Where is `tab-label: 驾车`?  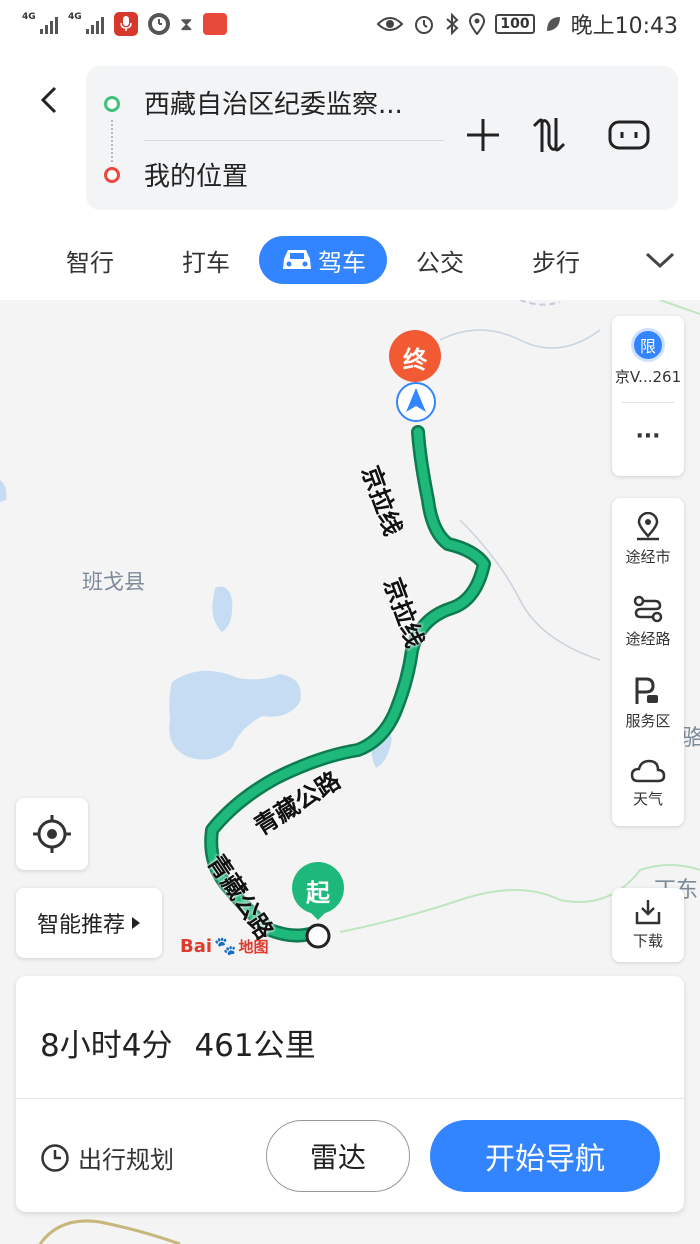 tab-label: 驾车 is located at coordinates (342, 262).